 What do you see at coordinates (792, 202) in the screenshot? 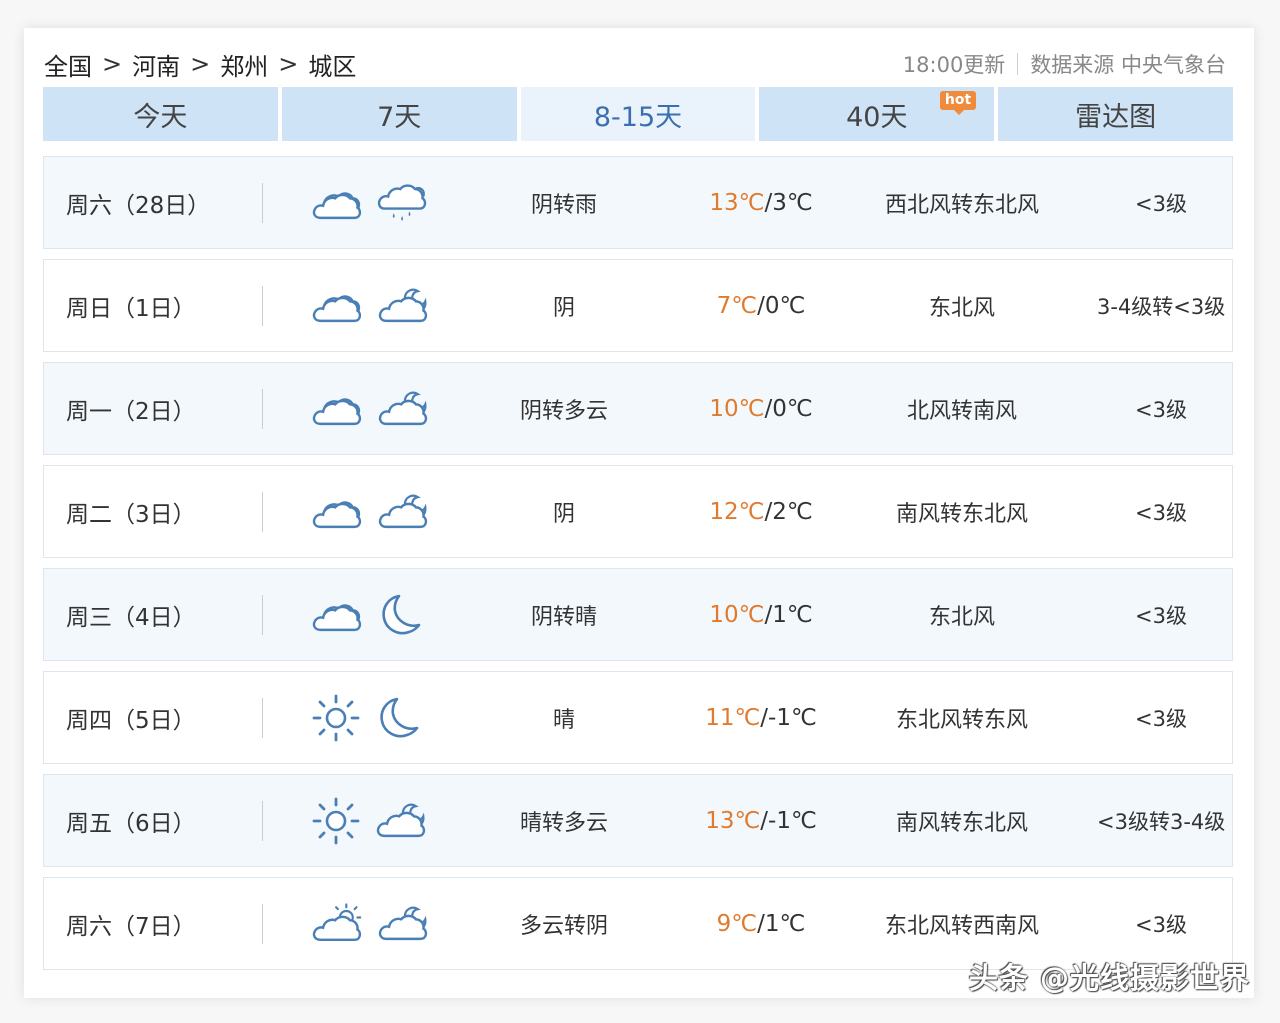
I see `low-temp: 3℃` at bounding box center [792, 202].